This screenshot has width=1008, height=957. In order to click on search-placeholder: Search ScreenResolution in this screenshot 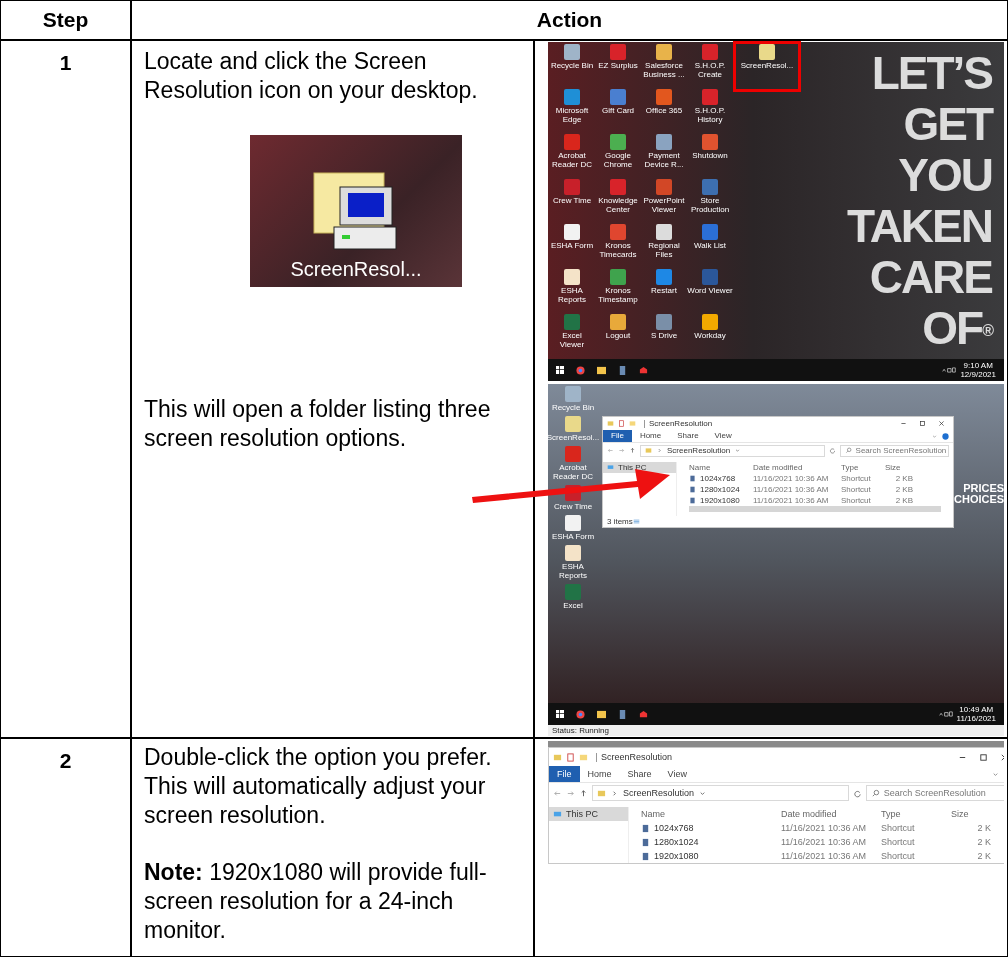, I will do `click(901, 450)`.